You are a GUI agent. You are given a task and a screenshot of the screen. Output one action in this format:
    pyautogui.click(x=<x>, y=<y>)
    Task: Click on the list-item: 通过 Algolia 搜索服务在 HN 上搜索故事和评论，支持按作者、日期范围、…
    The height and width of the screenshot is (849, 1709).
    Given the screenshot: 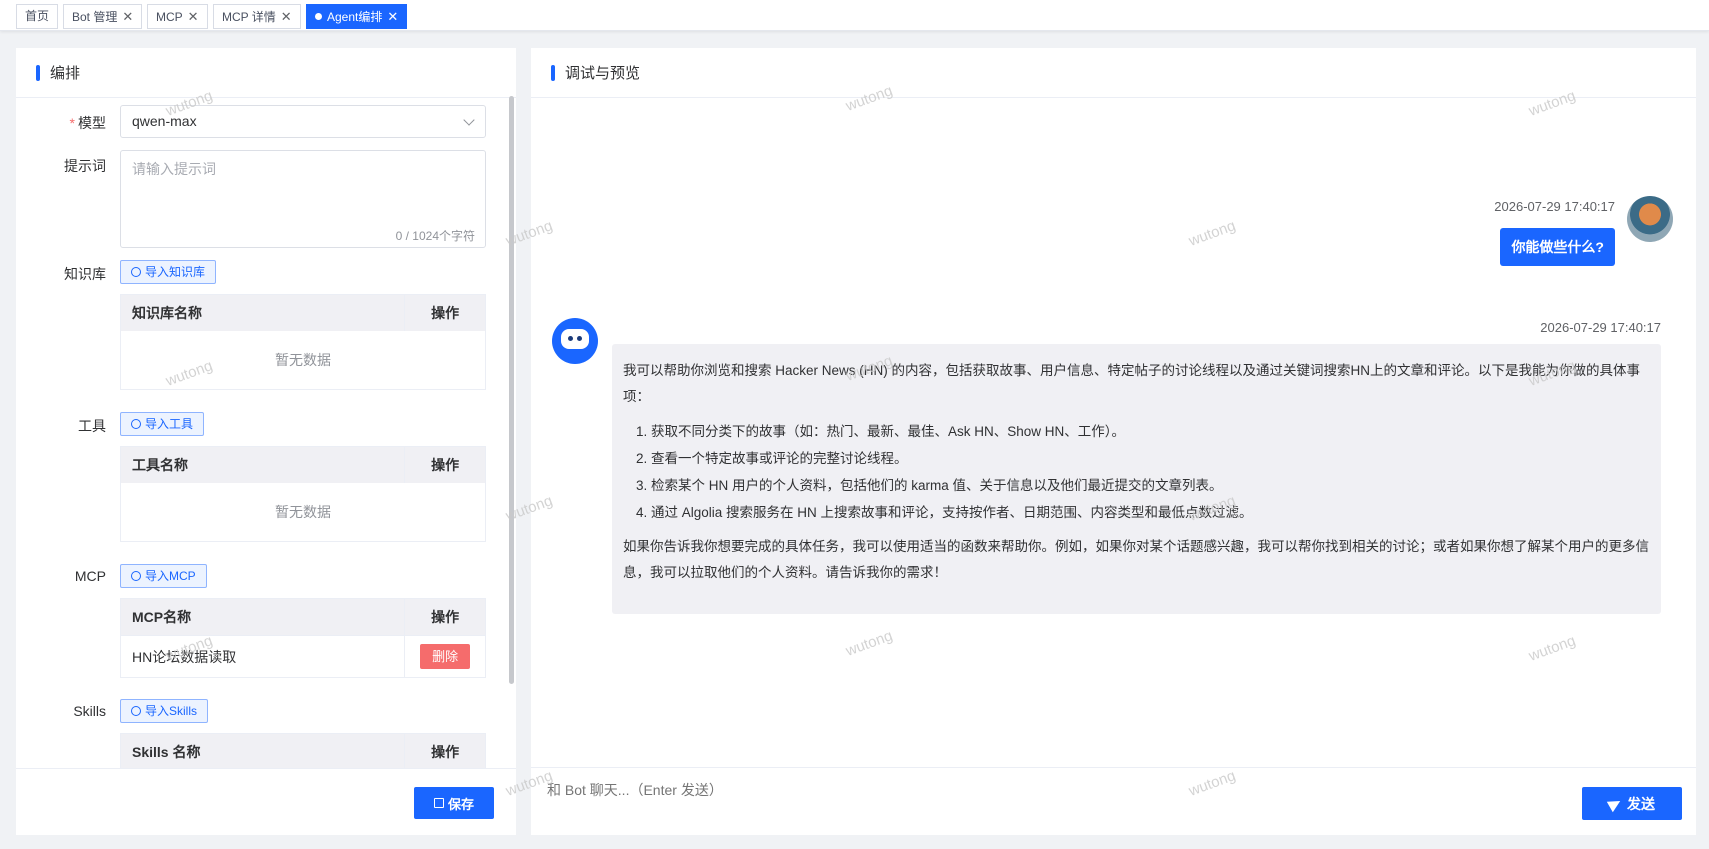 What is the action you would take?
    pyautogui.click(x=1150, y=512)
    